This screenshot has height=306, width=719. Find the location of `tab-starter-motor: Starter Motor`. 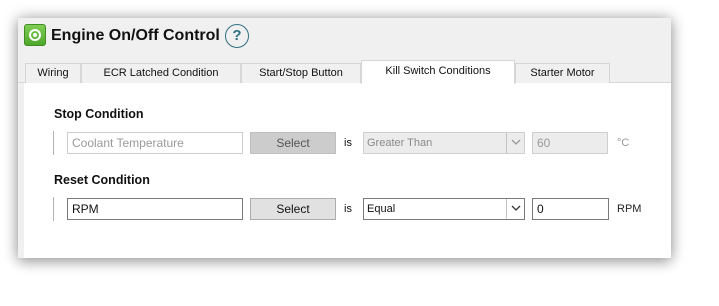

tab-starter-motor: Starter Motor is located at coordinates (562, 73).